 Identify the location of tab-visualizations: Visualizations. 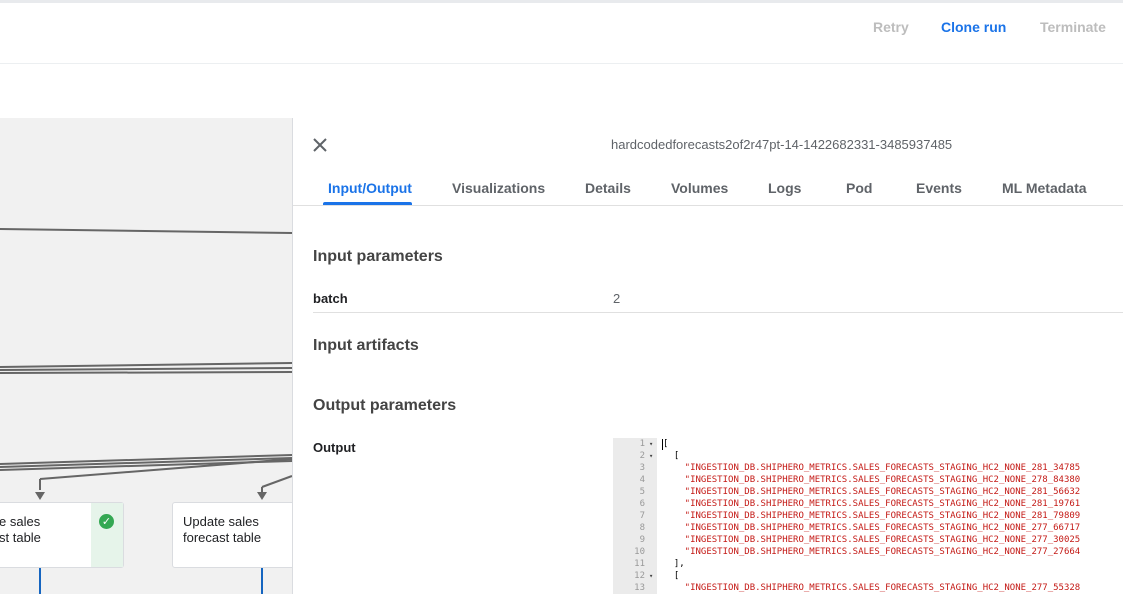
(498, 188).